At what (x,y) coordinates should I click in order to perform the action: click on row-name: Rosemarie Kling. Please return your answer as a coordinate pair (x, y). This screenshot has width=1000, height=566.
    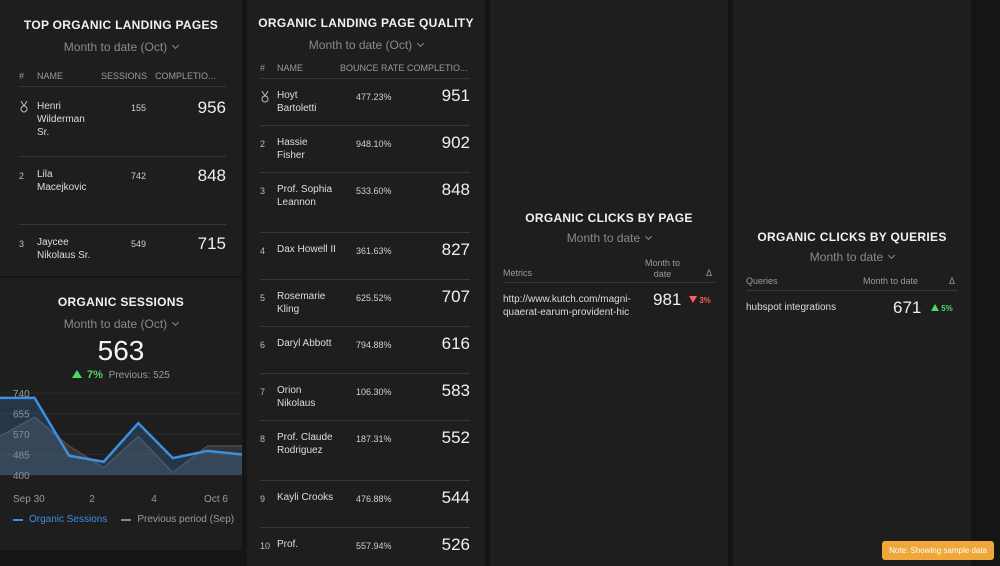
    Looking at the image, I should click on (301, 303).